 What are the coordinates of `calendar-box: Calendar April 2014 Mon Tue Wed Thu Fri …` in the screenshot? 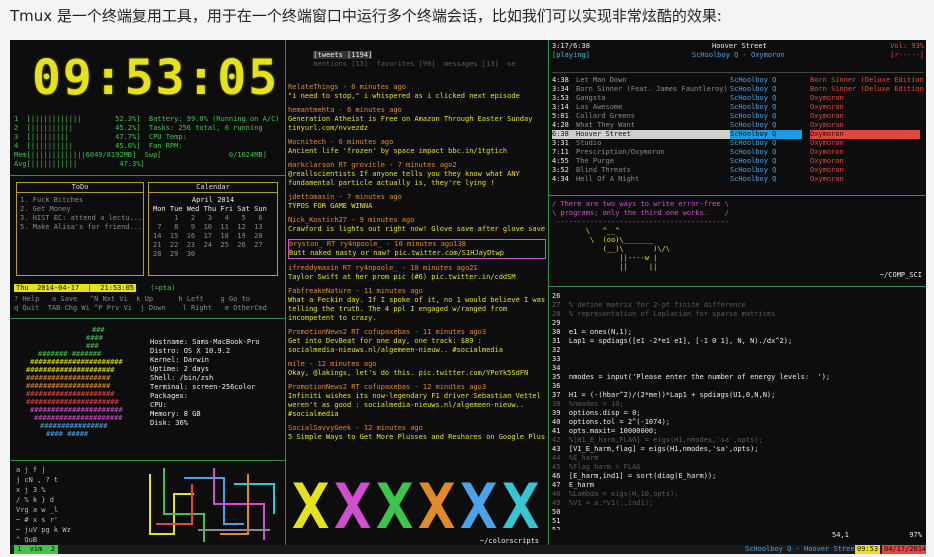 It's located at (213, 229).